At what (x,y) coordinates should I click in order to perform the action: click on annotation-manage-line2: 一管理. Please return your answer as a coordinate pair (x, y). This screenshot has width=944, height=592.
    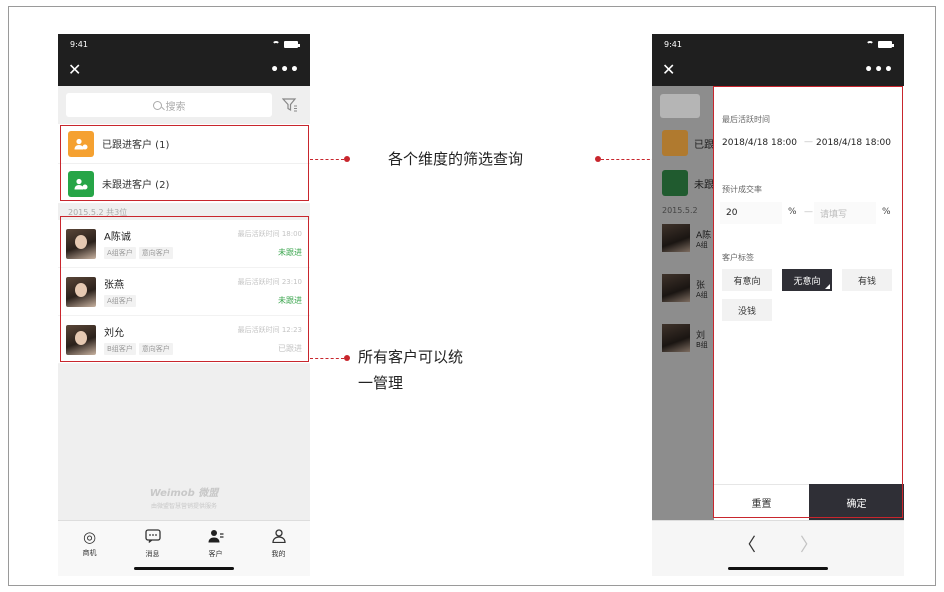
    Looking at the image, I should click on (381, 383).